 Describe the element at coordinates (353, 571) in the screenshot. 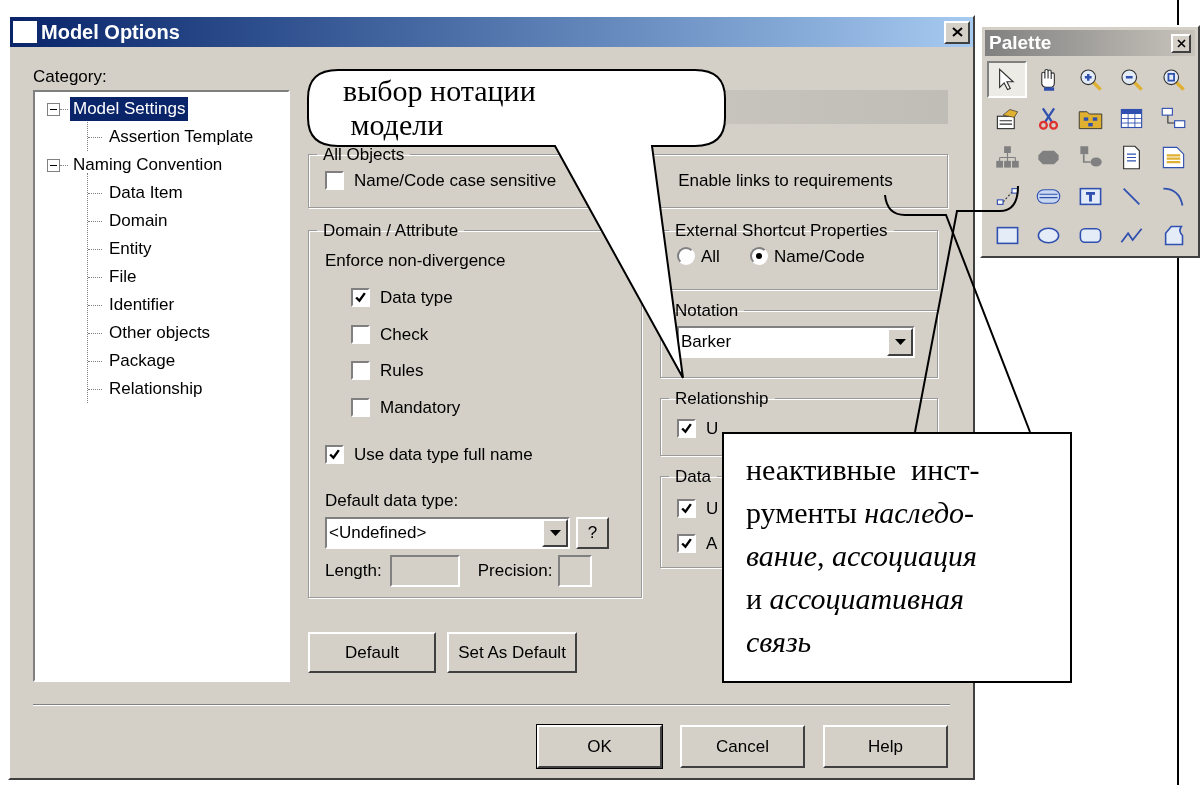

I see `field-label: Length:` at that location.